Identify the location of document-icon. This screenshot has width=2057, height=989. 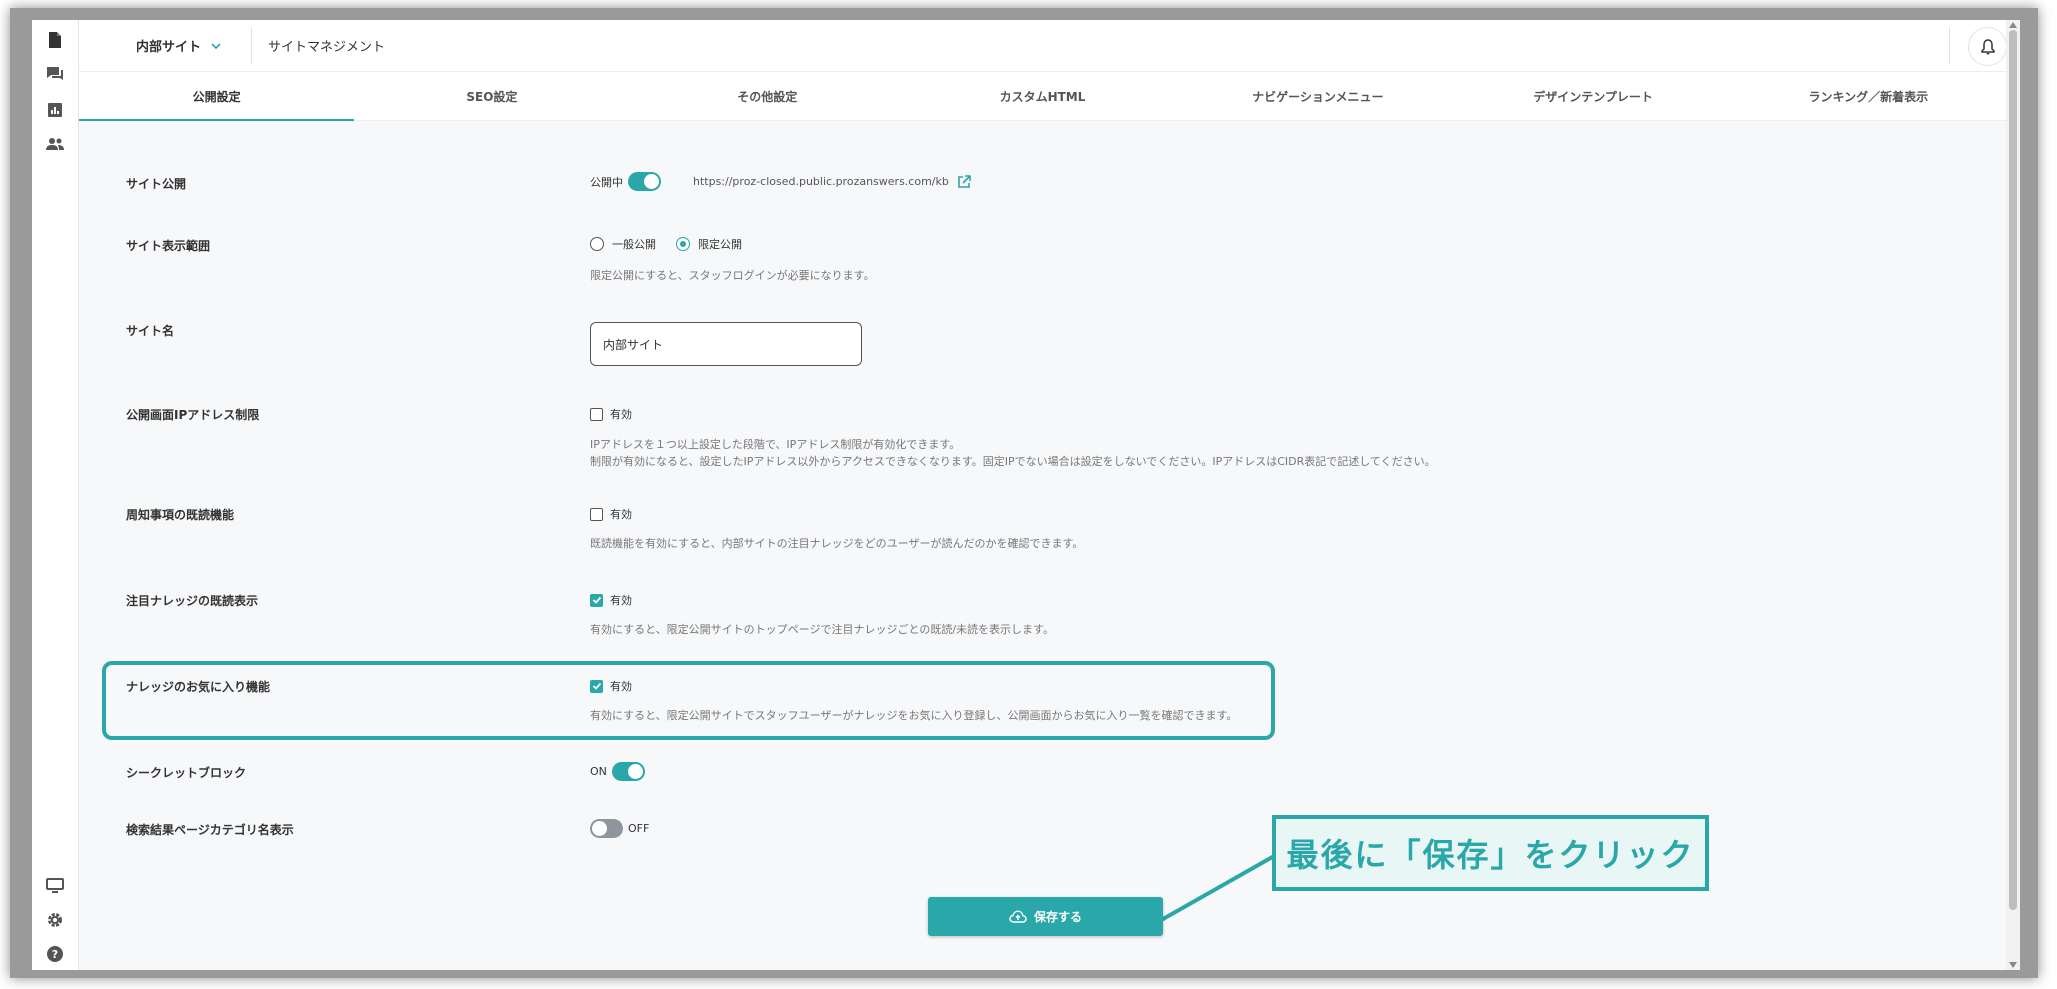
(55, 40).